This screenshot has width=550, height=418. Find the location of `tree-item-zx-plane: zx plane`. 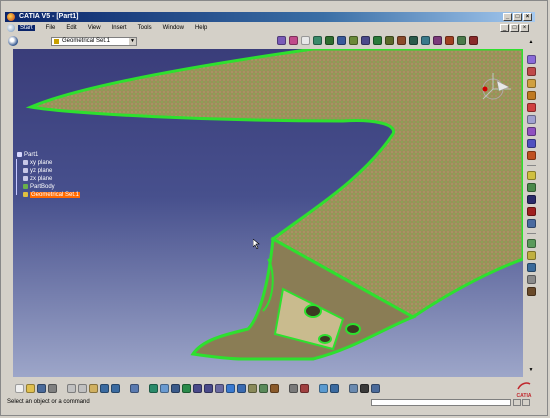

tree-item-zx-plane: zx plane is located at coordinates (48, 179).